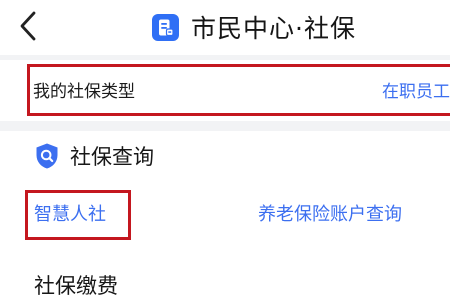  I want to click on smart-hr-social-security-link: 智慧人社, so click(70, 213).